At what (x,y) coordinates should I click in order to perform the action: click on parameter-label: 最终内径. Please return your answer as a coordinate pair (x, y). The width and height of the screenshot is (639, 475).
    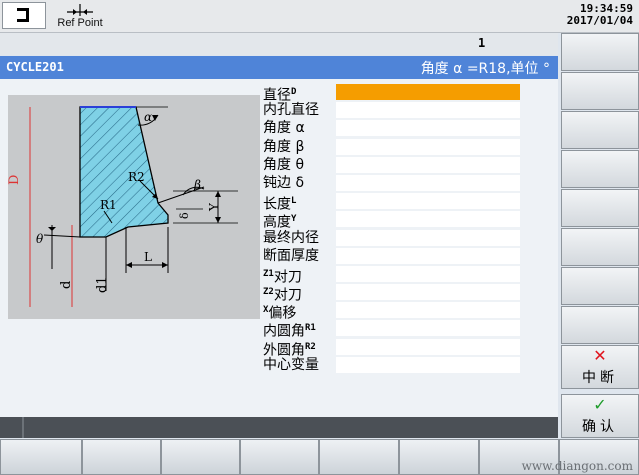
    Looking at the image, I should click on (291, 238).